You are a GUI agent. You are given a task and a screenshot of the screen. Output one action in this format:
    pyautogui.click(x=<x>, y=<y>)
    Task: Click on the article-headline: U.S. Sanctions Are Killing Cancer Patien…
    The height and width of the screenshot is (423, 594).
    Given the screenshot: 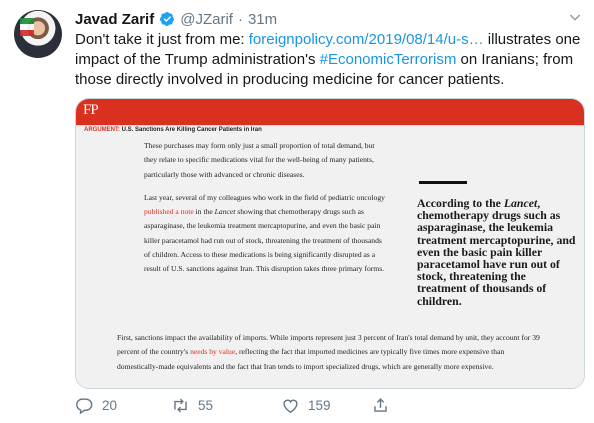 What is the action you would take?
    pyautogui.click(x=191, y=130)
    